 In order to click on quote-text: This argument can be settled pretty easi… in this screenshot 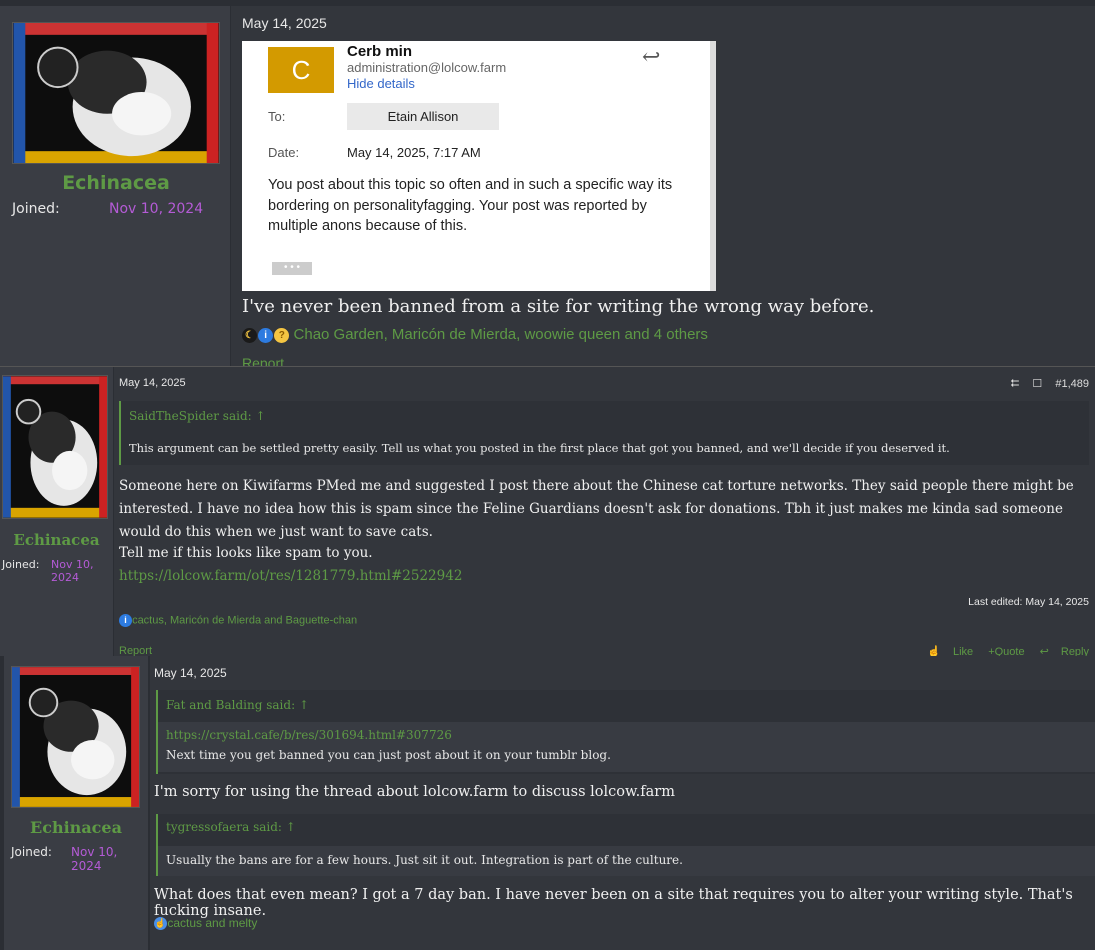, I will do `click(539, 448)`.